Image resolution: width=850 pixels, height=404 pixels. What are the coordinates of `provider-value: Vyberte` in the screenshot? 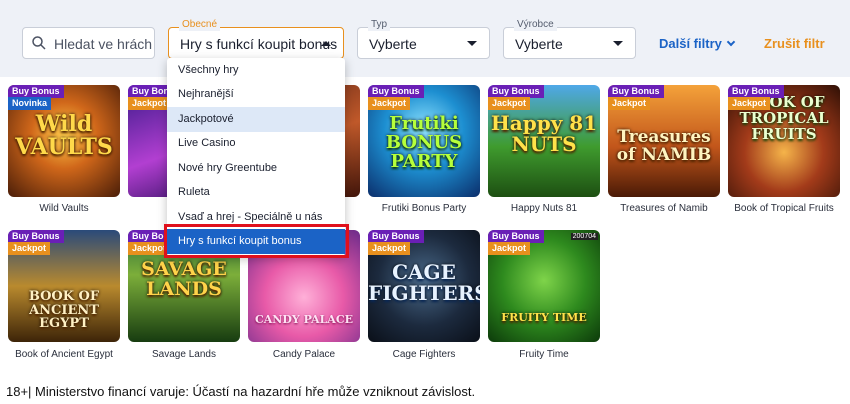 It's located at (539, 44).